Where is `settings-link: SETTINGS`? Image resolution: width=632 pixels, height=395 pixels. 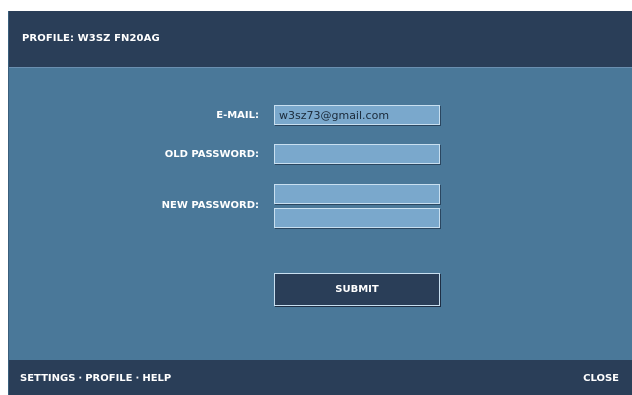
settings-link: SETTINGS is located at coordinates (47, 378).